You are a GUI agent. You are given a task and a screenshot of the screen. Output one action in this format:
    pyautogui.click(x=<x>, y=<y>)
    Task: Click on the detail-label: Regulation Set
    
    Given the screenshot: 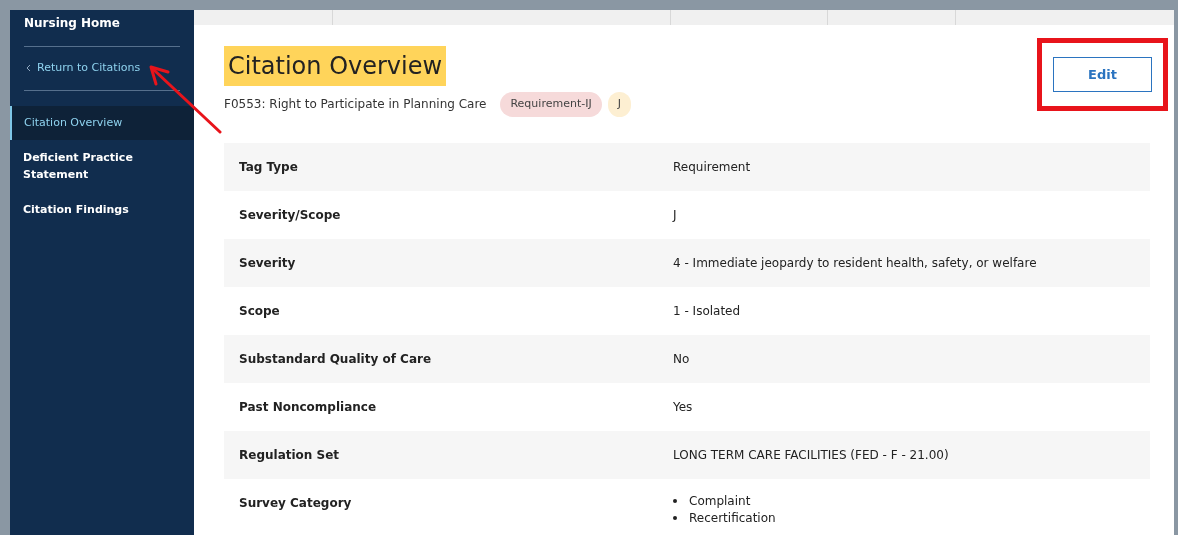 What is the action you would take?
    pyautogui.click(x=289, y=455)
    